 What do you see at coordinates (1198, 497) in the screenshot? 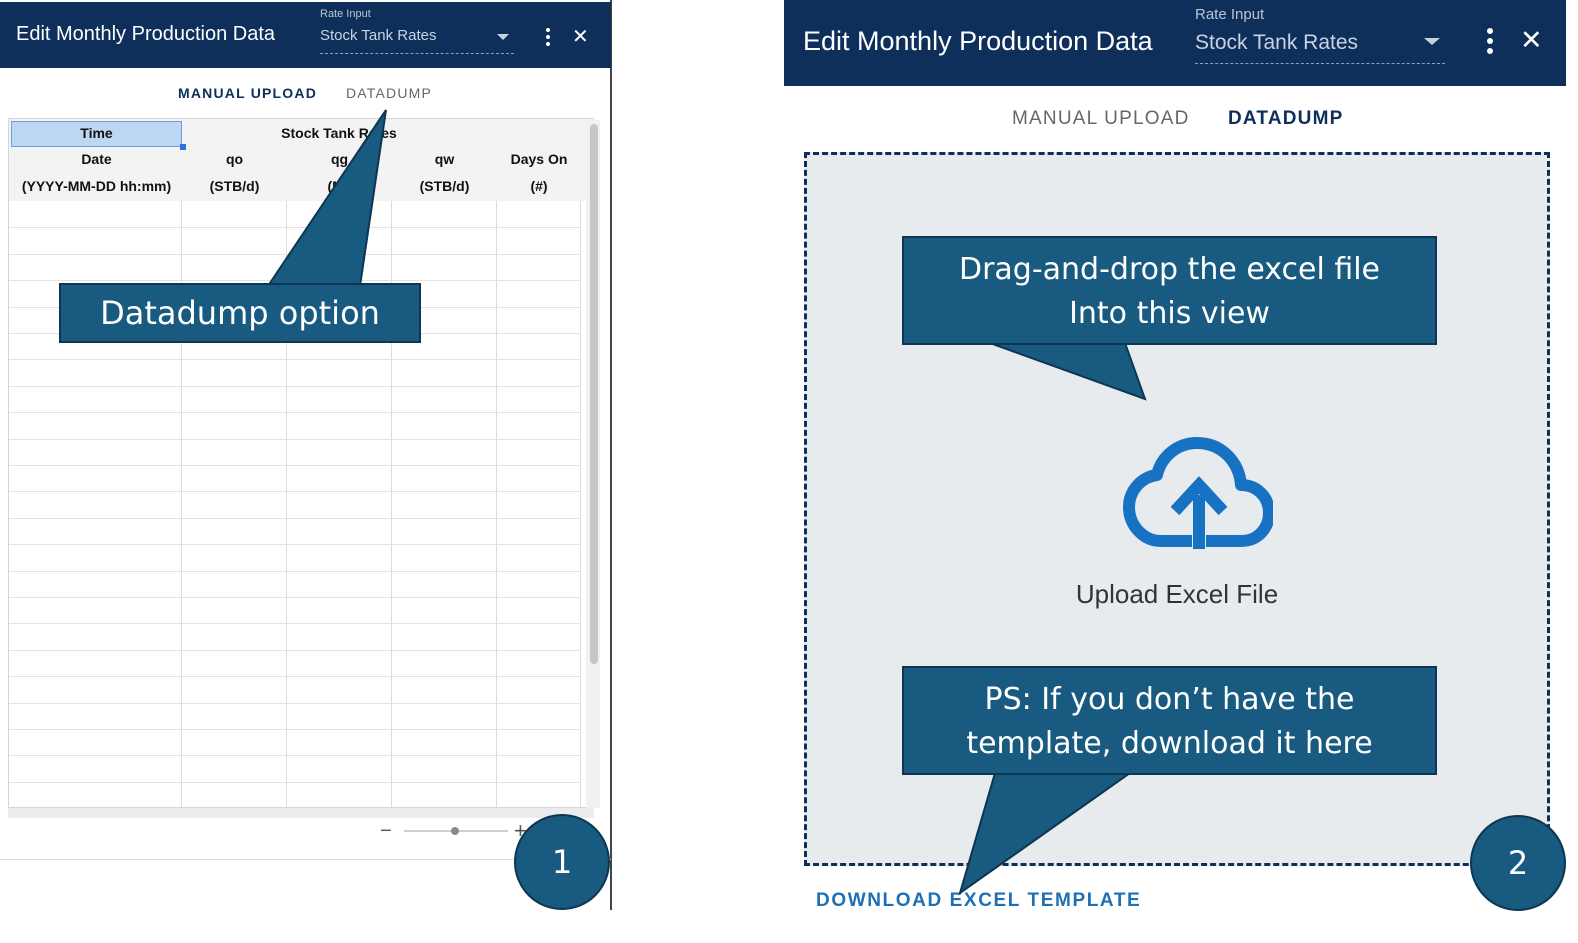
I see `cloud-upload-icon` at bounding box center [1198, 497].